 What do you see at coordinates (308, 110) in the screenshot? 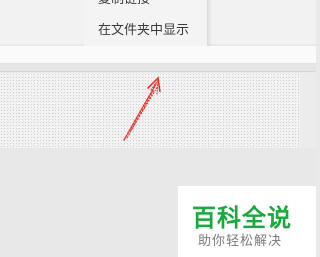
I see `scroll-gutter` at bounding box center [308, 110].